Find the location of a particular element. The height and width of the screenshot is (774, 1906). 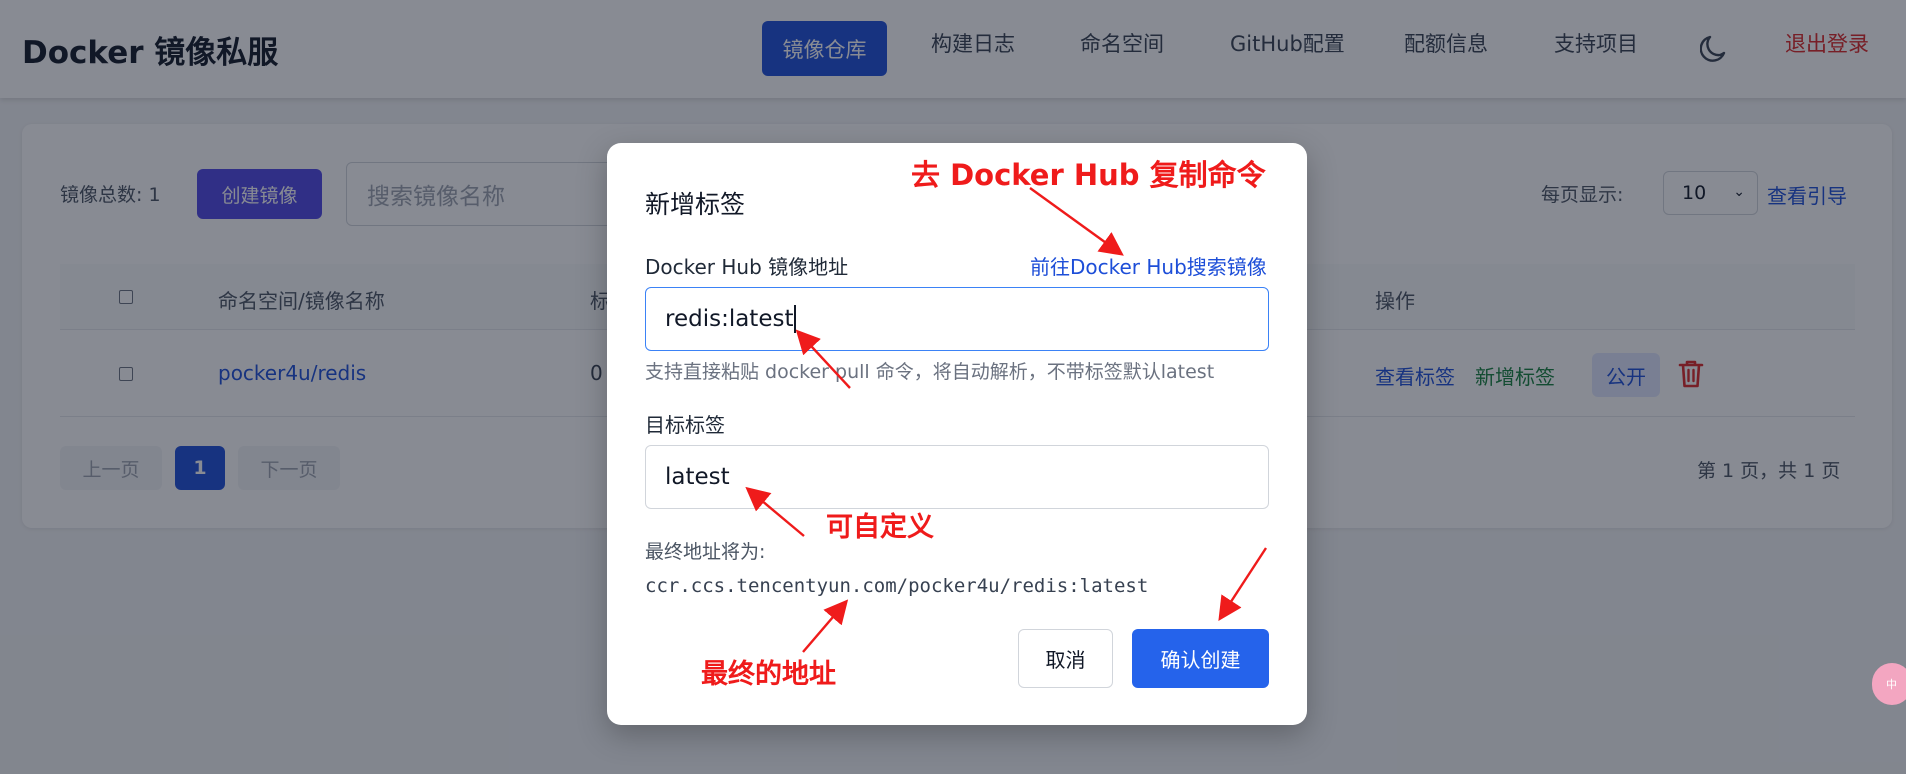

source-image-help: 支持直接粘贴 docker pull 命令，将自动解析，不带标签默认latest is located at coordinates (930, 372).